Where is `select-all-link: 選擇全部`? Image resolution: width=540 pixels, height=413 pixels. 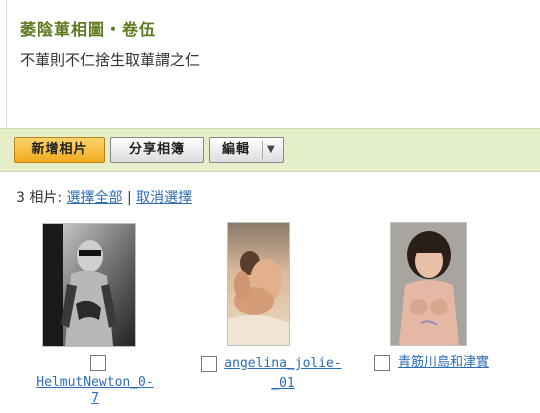
select-all-link: 選擇全部 is located at coordinates (95, 198).